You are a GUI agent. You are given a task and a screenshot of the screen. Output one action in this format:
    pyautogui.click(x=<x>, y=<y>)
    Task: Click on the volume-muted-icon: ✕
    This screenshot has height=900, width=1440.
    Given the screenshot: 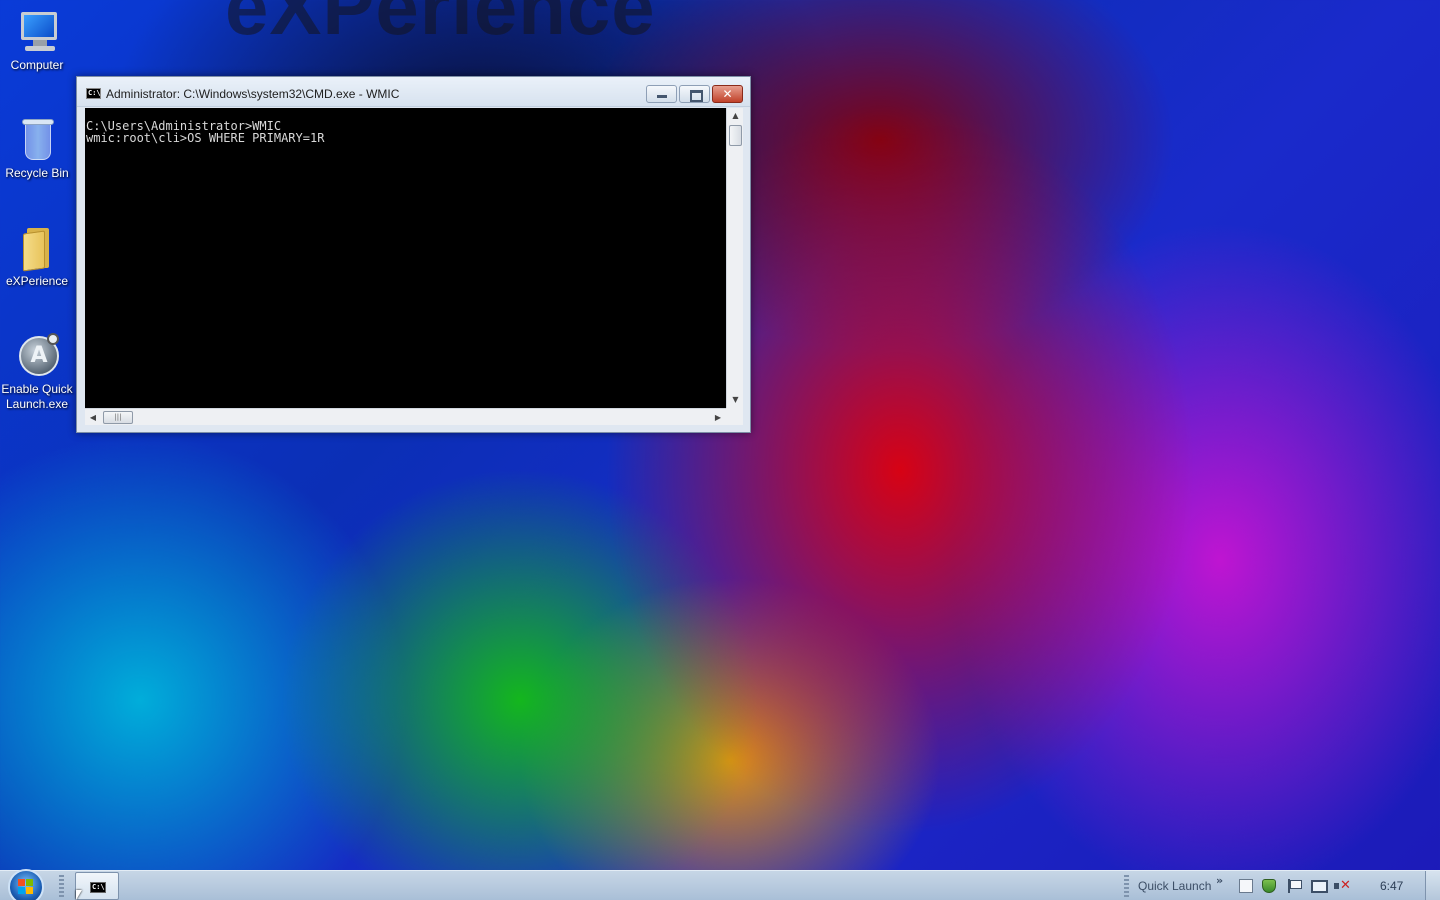 What is the action you would take?
    pyautogui.click(x=1342, y=886)
    